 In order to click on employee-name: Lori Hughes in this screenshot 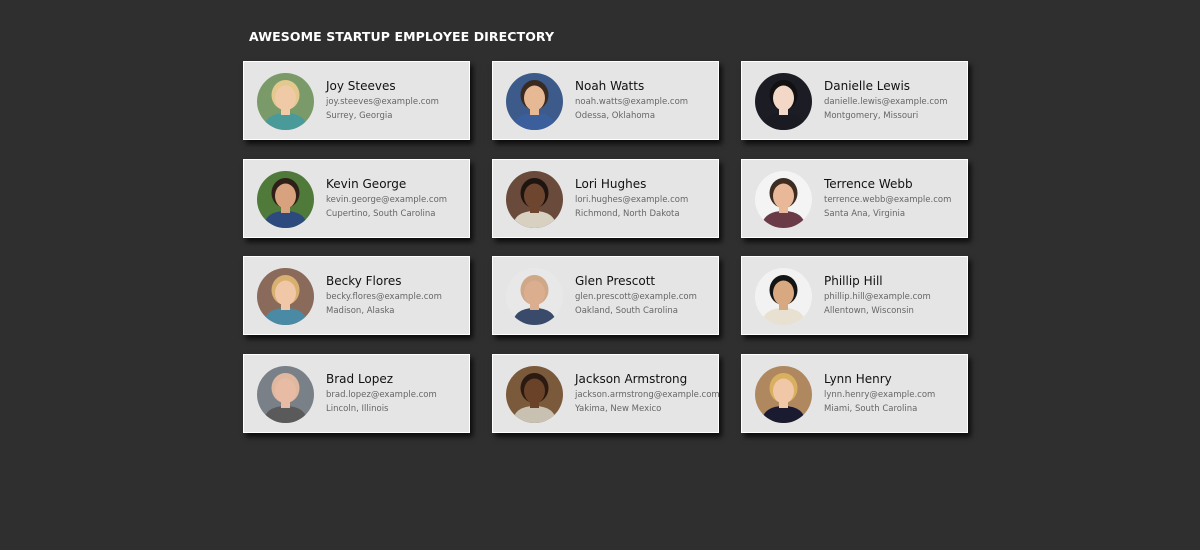, I will do `click(611, 183)`.